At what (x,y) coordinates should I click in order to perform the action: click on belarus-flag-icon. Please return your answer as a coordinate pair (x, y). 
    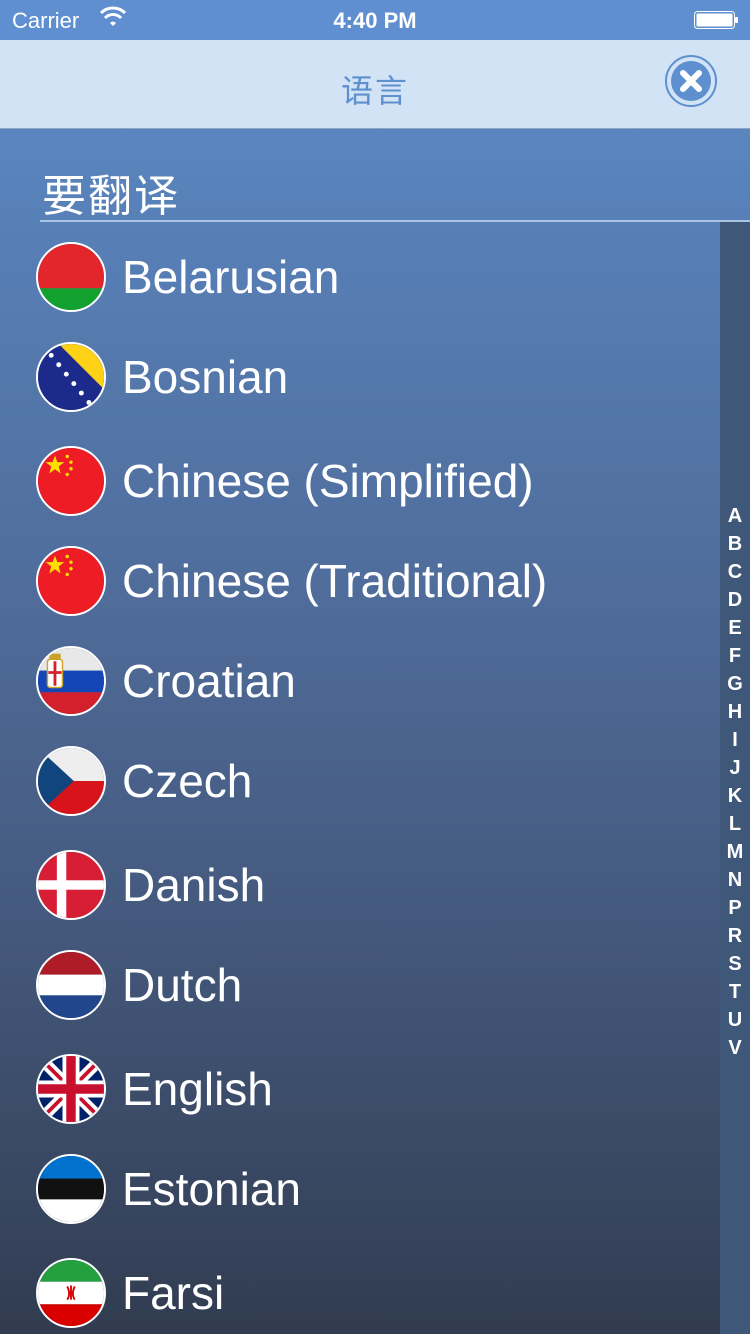
    Looking at the image, I should click on (71, 277).